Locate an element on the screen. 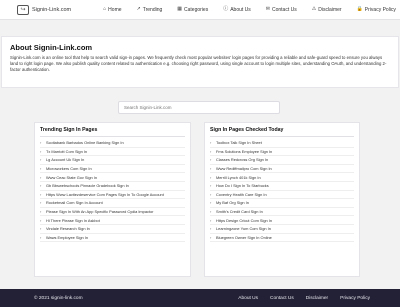 This screenshot has width=400, height=307. list-item-label: Https Design Cricut Com Sign In is located at coordinates (244, 220).